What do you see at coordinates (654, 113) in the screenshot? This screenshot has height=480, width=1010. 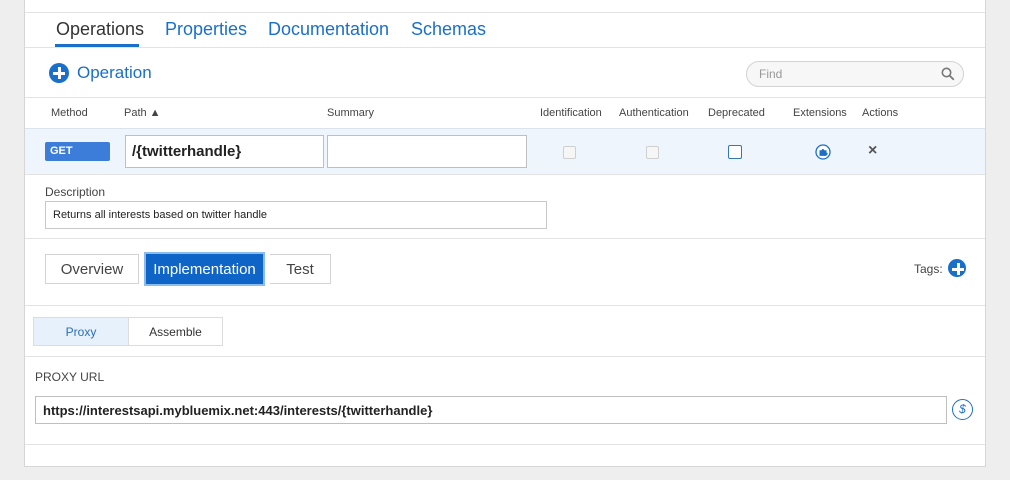 I see `column-header-authentication: Authentication` at bounding box center [654, 113].